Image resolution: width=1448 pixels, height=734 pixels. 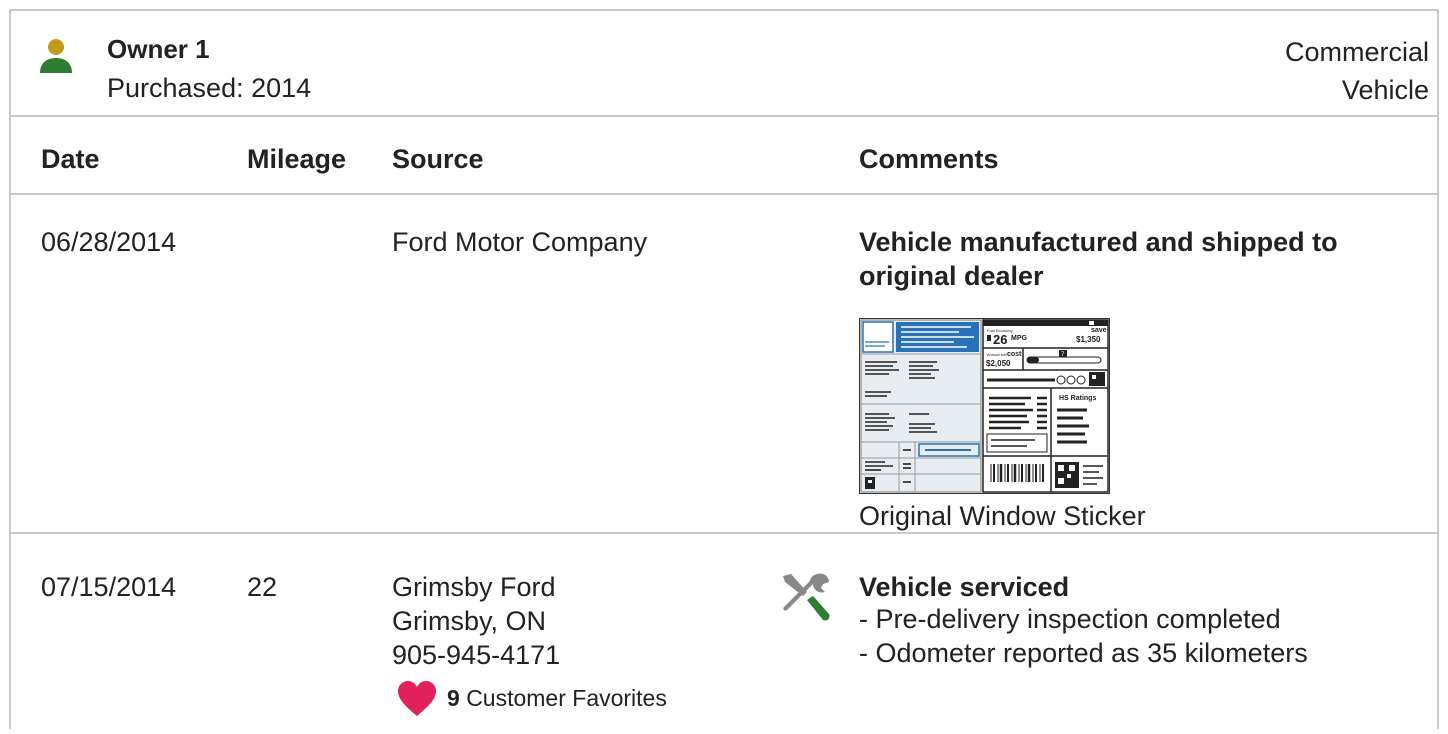 What do you see at coordinates (1083, 619) in the screenshot?
I see `list-item: Pre-delivery inspection completed` at bounding box center [1083, 619].